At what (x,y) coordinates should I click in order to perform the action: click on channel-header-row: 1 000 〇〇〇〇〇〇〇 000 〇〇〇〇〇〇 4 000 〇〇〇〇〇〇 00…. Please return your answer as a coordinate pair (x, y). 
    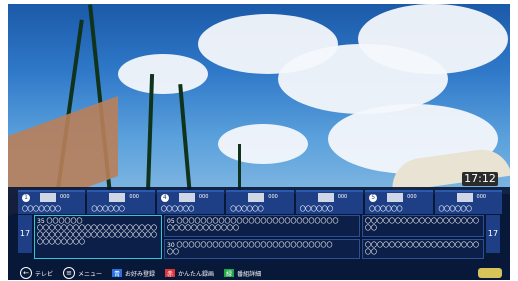
    Looking at the image, I should click on (260, 202).